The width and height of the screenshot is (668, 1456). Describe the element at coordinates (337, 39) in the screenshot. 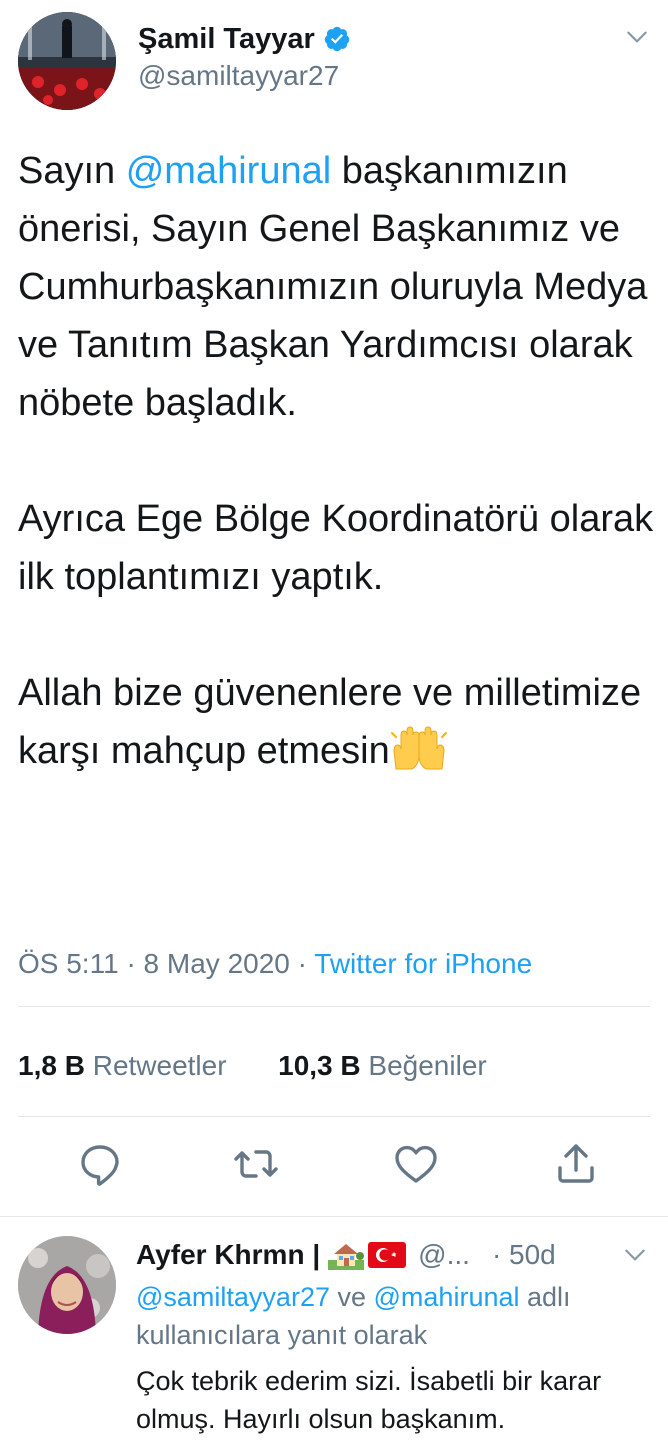

I see `verified-badge-icon` at that location.